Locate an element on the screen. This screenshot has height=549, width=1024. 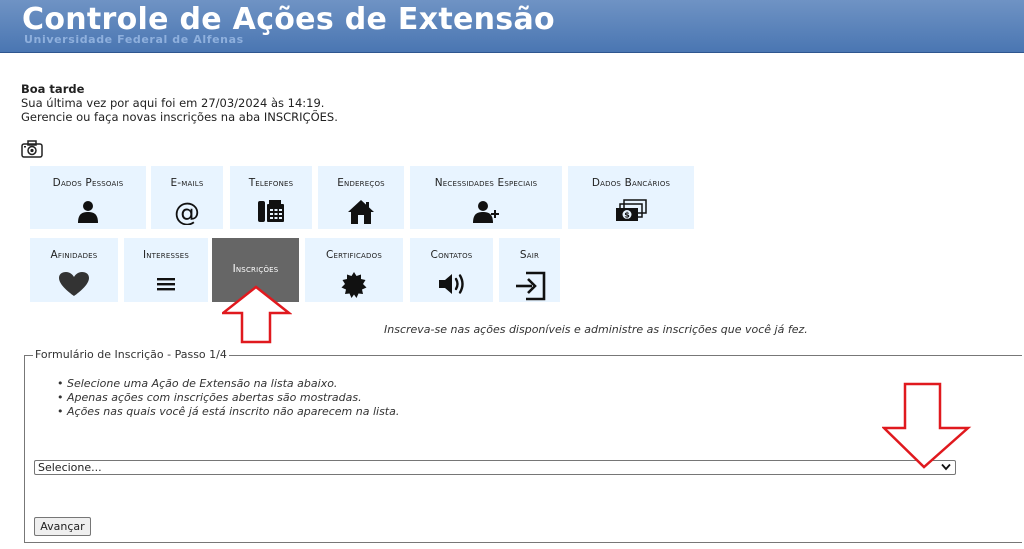
tab-emails: E-mails @ is located at coordinates (187, 197).